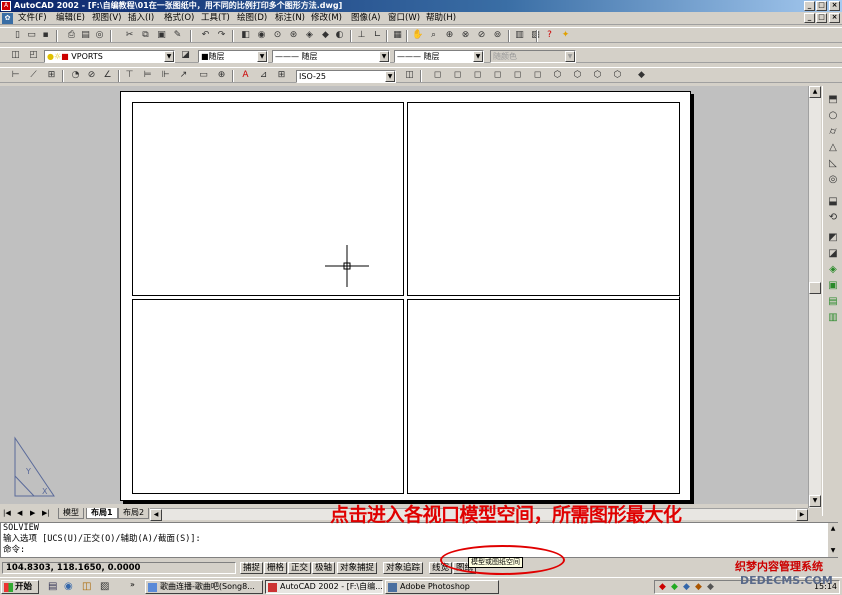 Image resolution: width=842 pixels, height=595 pixels. I want to click on menu-modify: 修改(M), so click(326, 18).